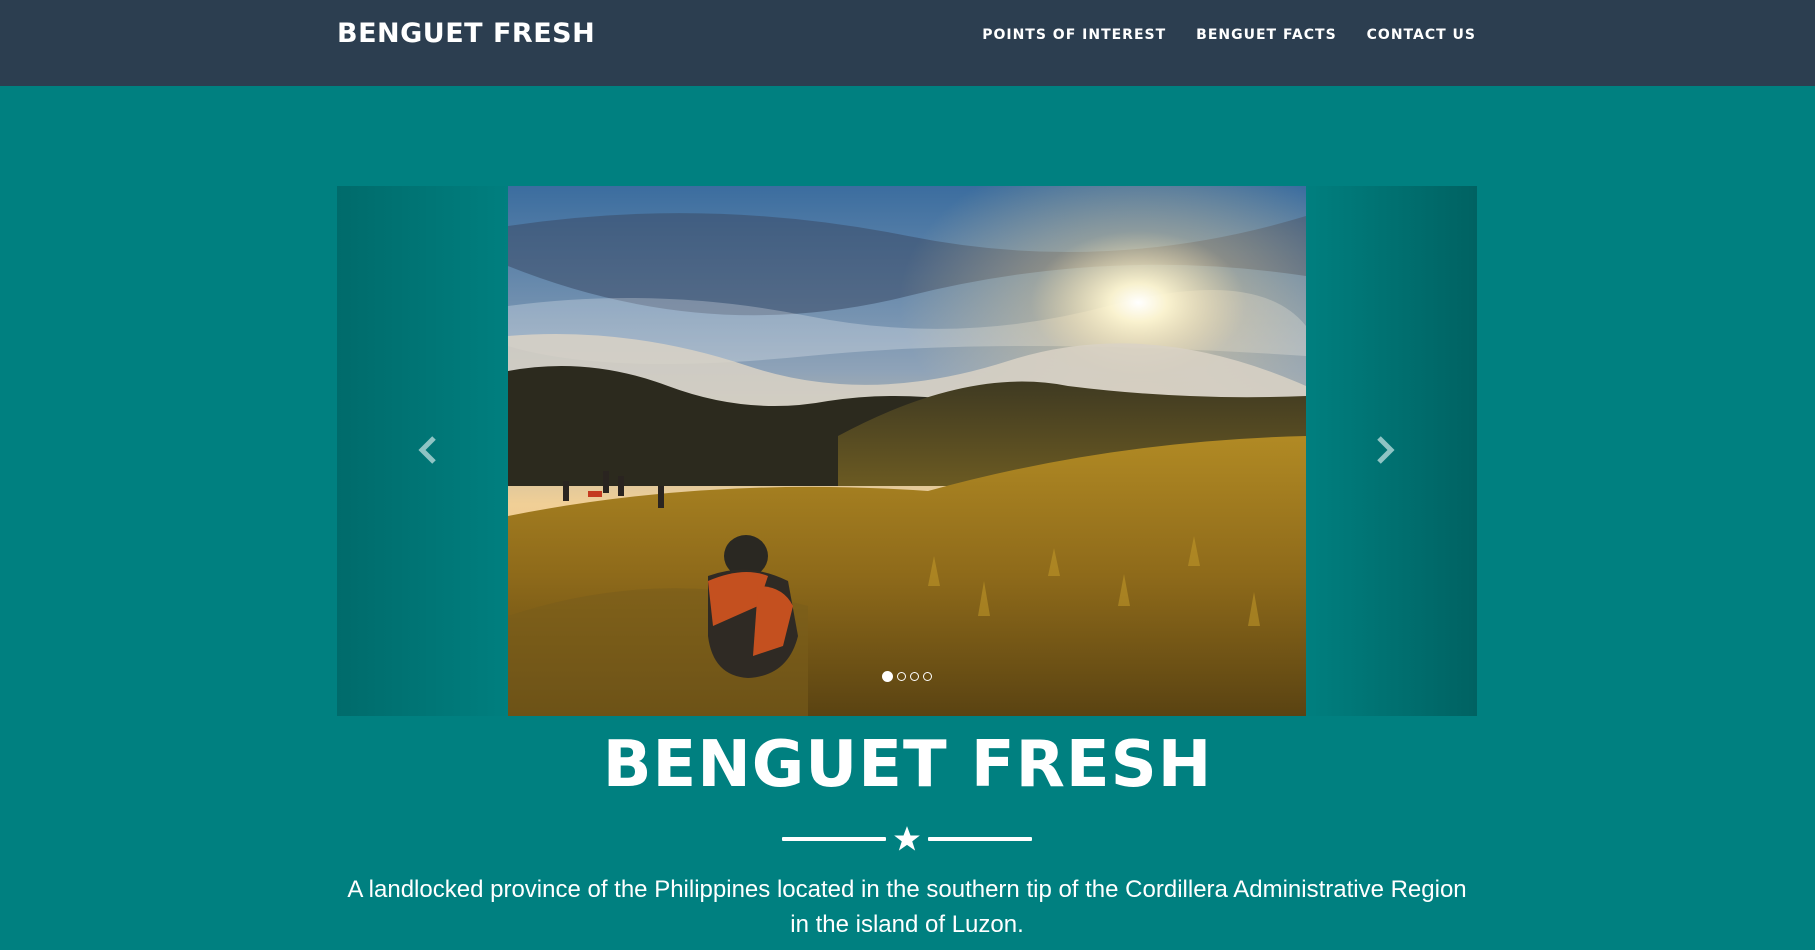  I want to click on star-icon, so click(907, 838).